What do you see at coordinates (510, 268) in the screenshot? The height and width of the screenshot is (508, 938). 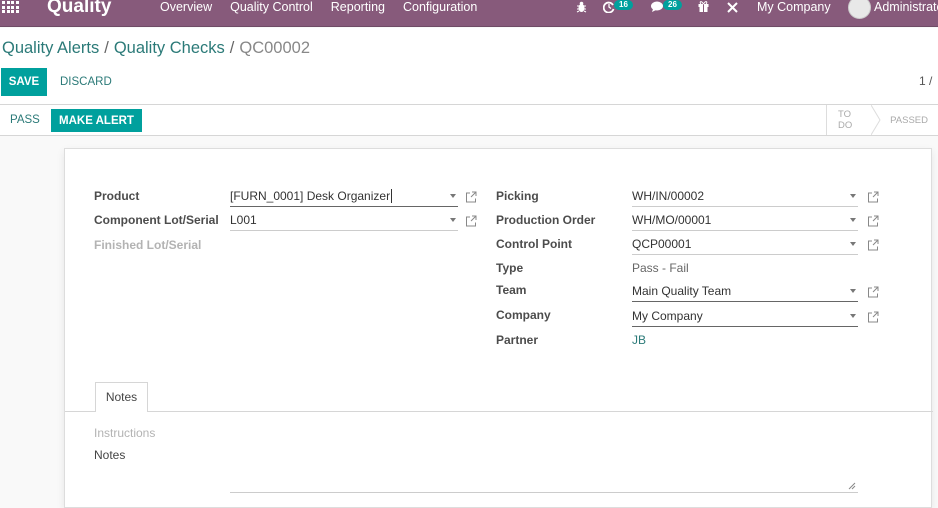 I see `type-label: Type` at bounding box center [510, 268].